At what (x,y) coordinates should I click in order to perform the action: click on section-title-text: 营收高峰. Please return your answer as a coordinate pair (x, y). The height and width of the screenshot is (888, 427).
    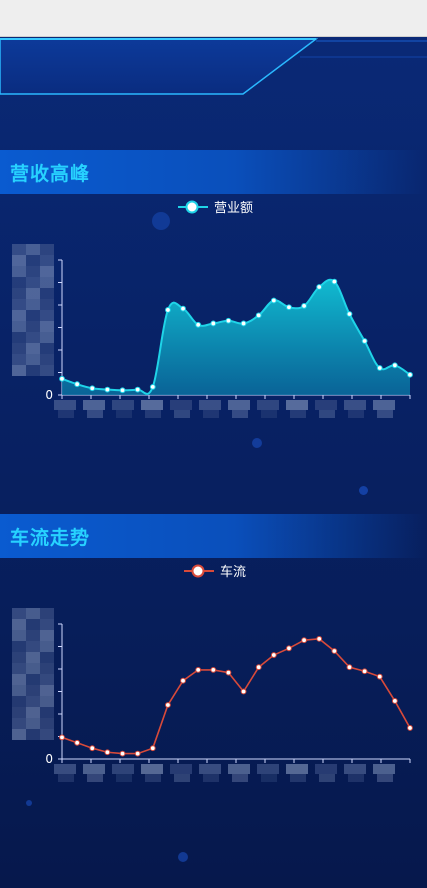
    Looking at the image, I should click on (50, 174).